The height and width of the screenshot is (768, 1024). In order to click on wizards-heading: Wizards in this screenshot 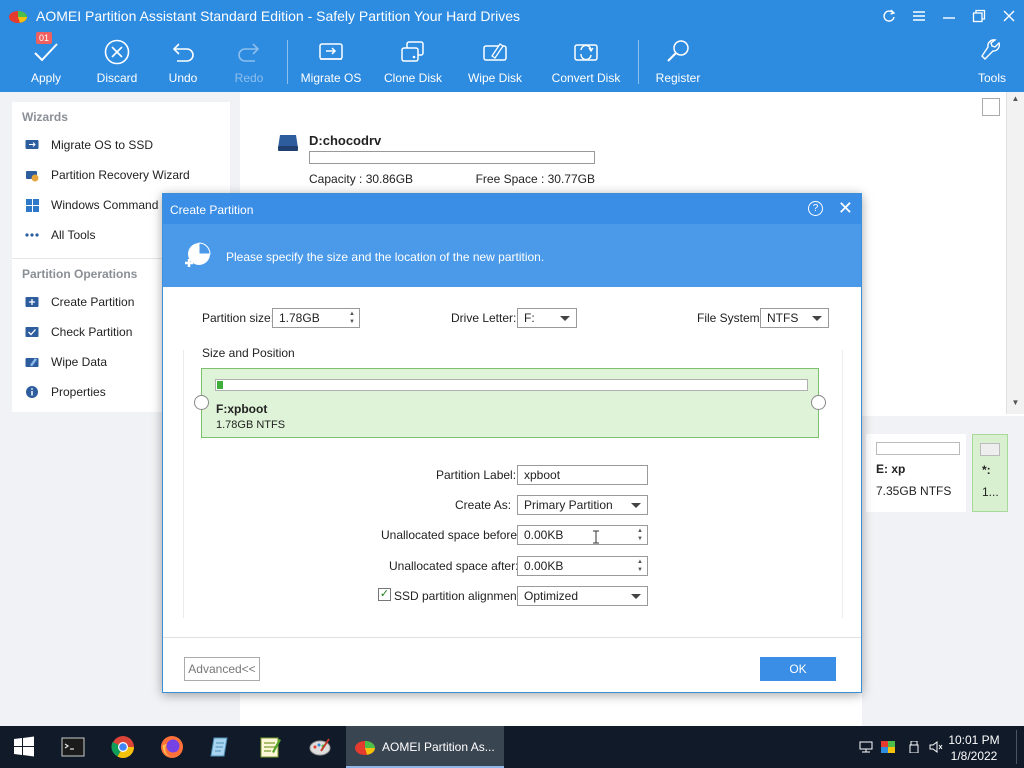, I will do `click(45, 117)`.